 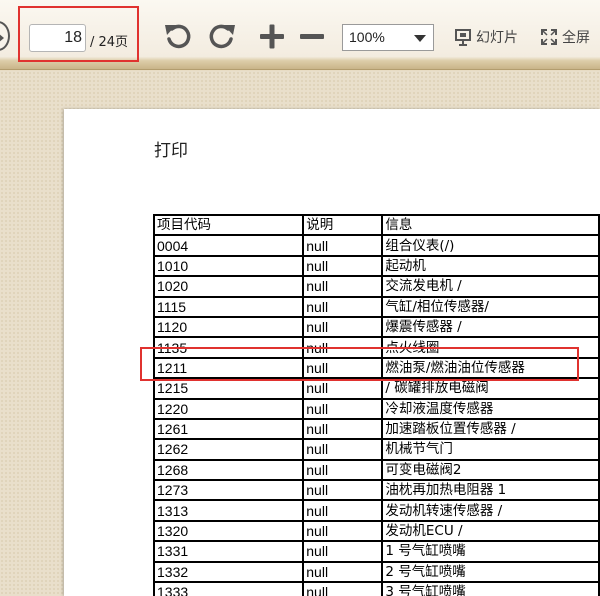 What do you see at coordinates (490, 225) in the screenshot?
I see `column-header-info: 信息` at bounding box center [490, 225].